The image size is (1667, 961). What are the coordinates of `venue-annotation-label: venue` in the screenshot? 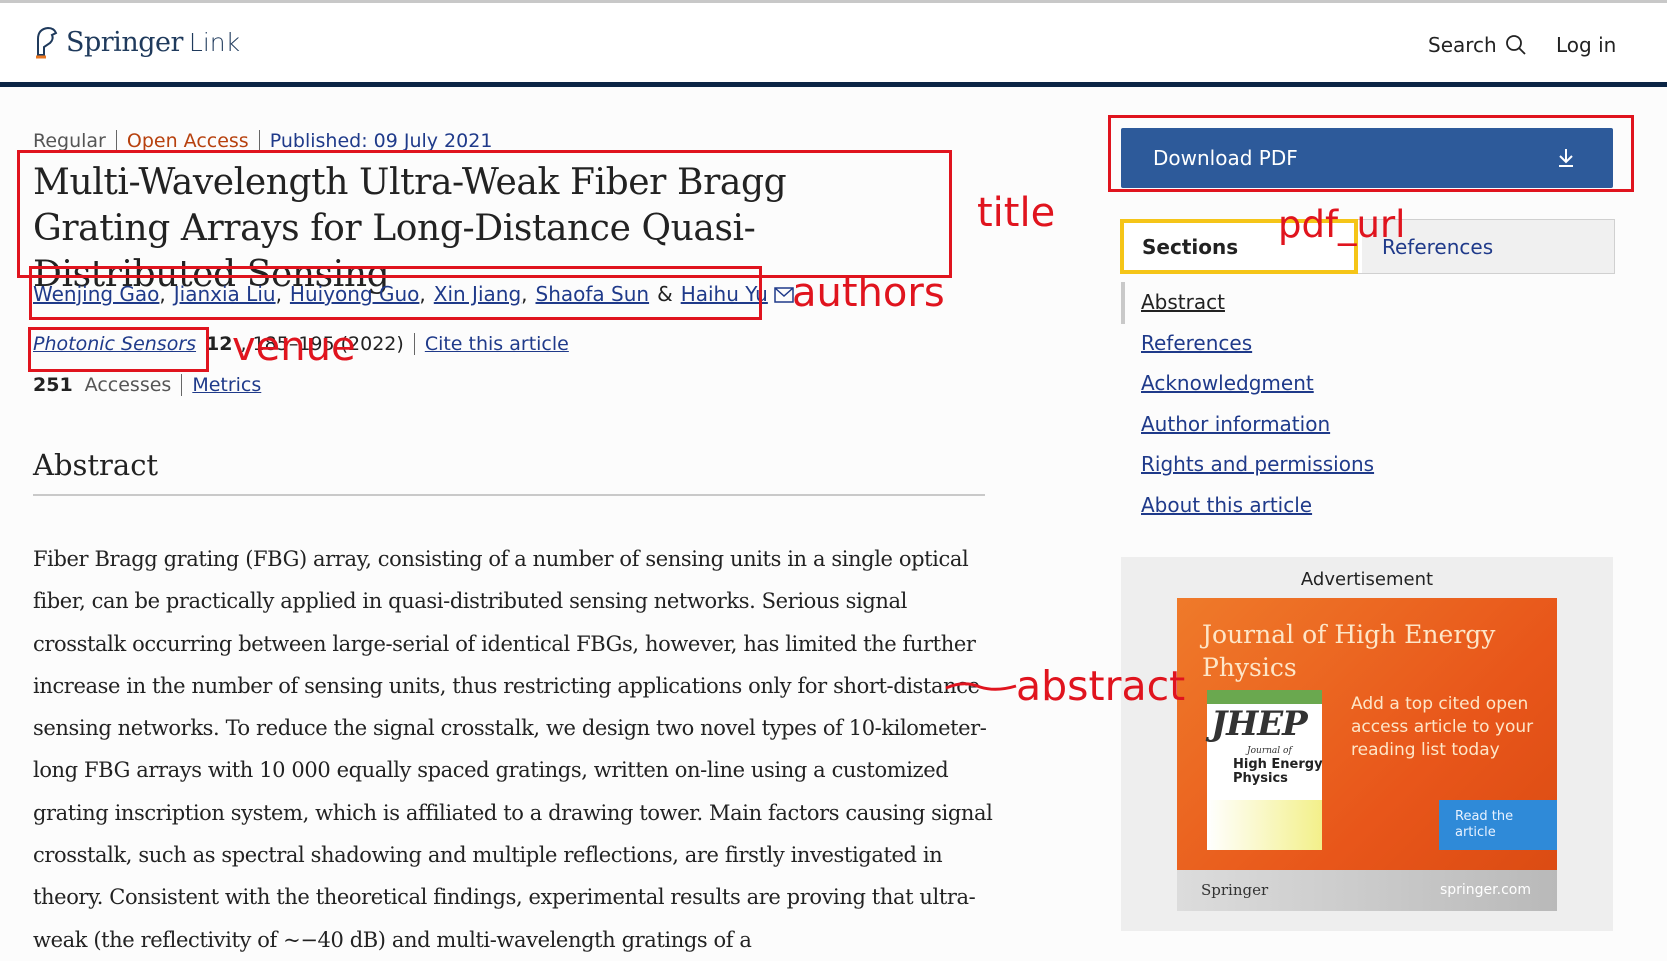 It's located at (294, 347).